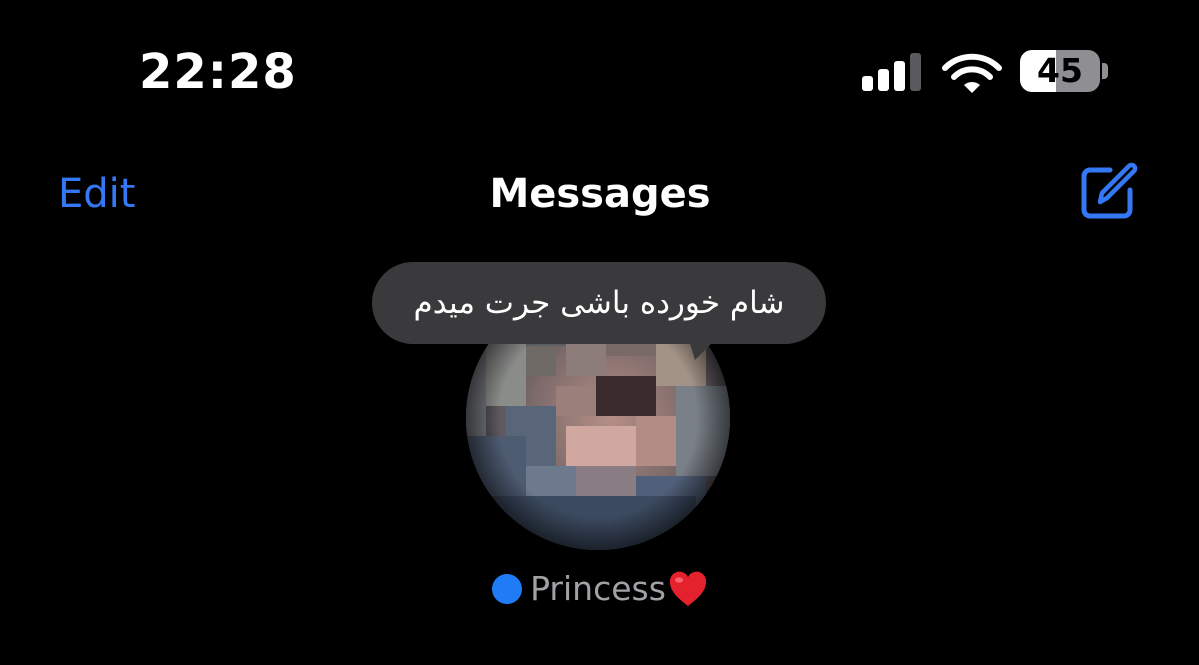 This screenshot has height=665, width=1199. What do you see at coordinates (1105, 71) in the screenshot?
I see `battery-cap` at bounding box center [1105, 71].